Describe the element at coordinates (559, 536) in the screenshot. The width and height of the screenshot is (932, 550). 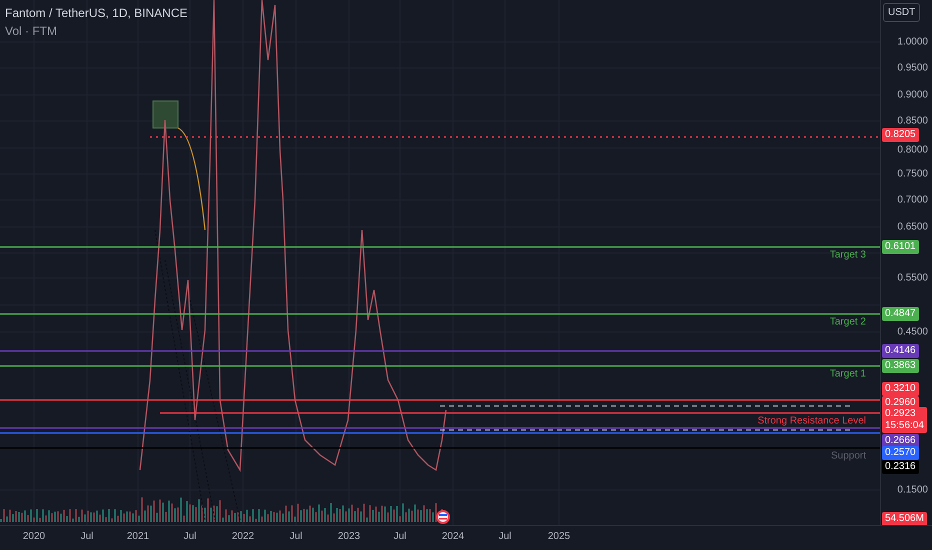
I see `time-tick: 2025` at that location.